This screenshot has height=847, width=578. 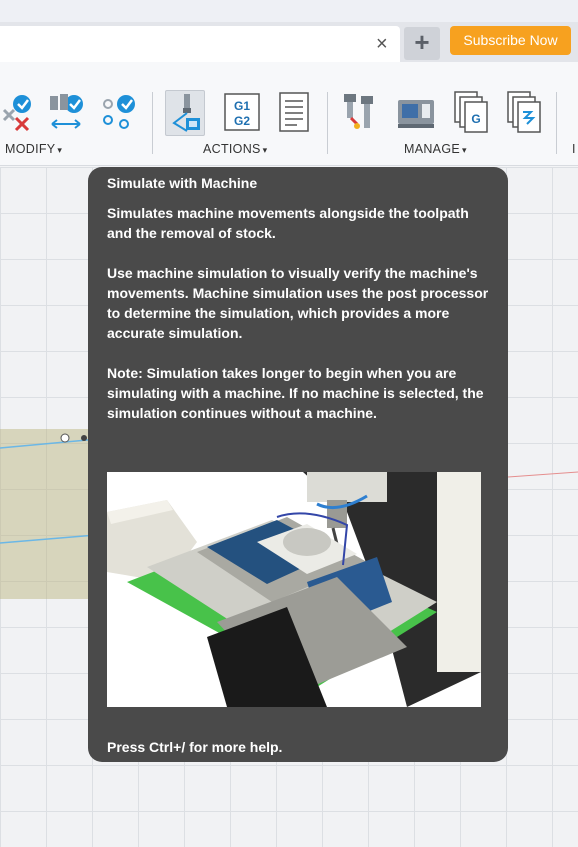 I want to click on post-library-icon: G, so click(x=471, y=113).